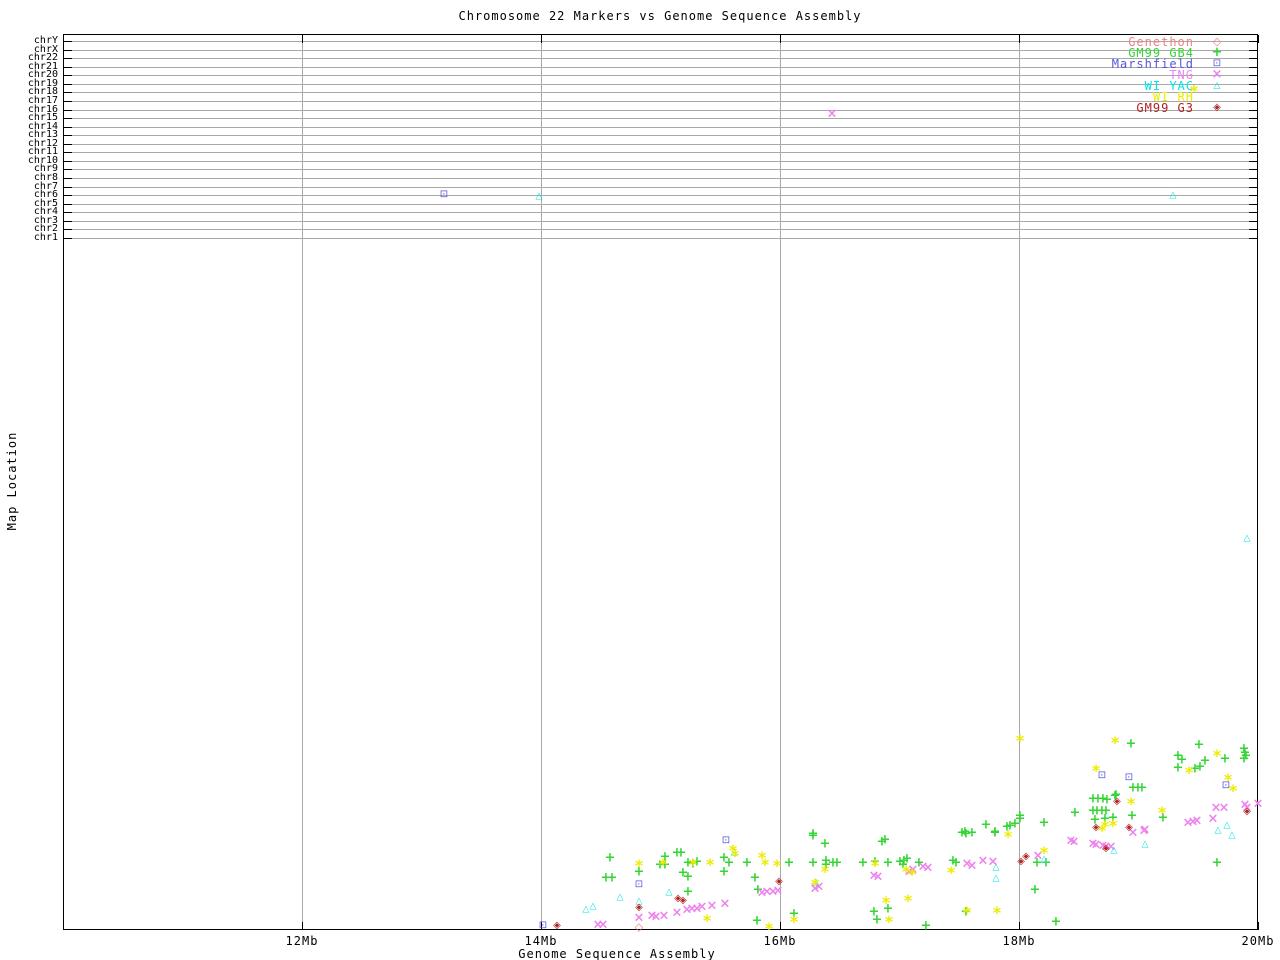 This screenshot has height=960, width=1280. I want to click on x-axis-label: Genome Sequence Assembly, so click(617, 953).